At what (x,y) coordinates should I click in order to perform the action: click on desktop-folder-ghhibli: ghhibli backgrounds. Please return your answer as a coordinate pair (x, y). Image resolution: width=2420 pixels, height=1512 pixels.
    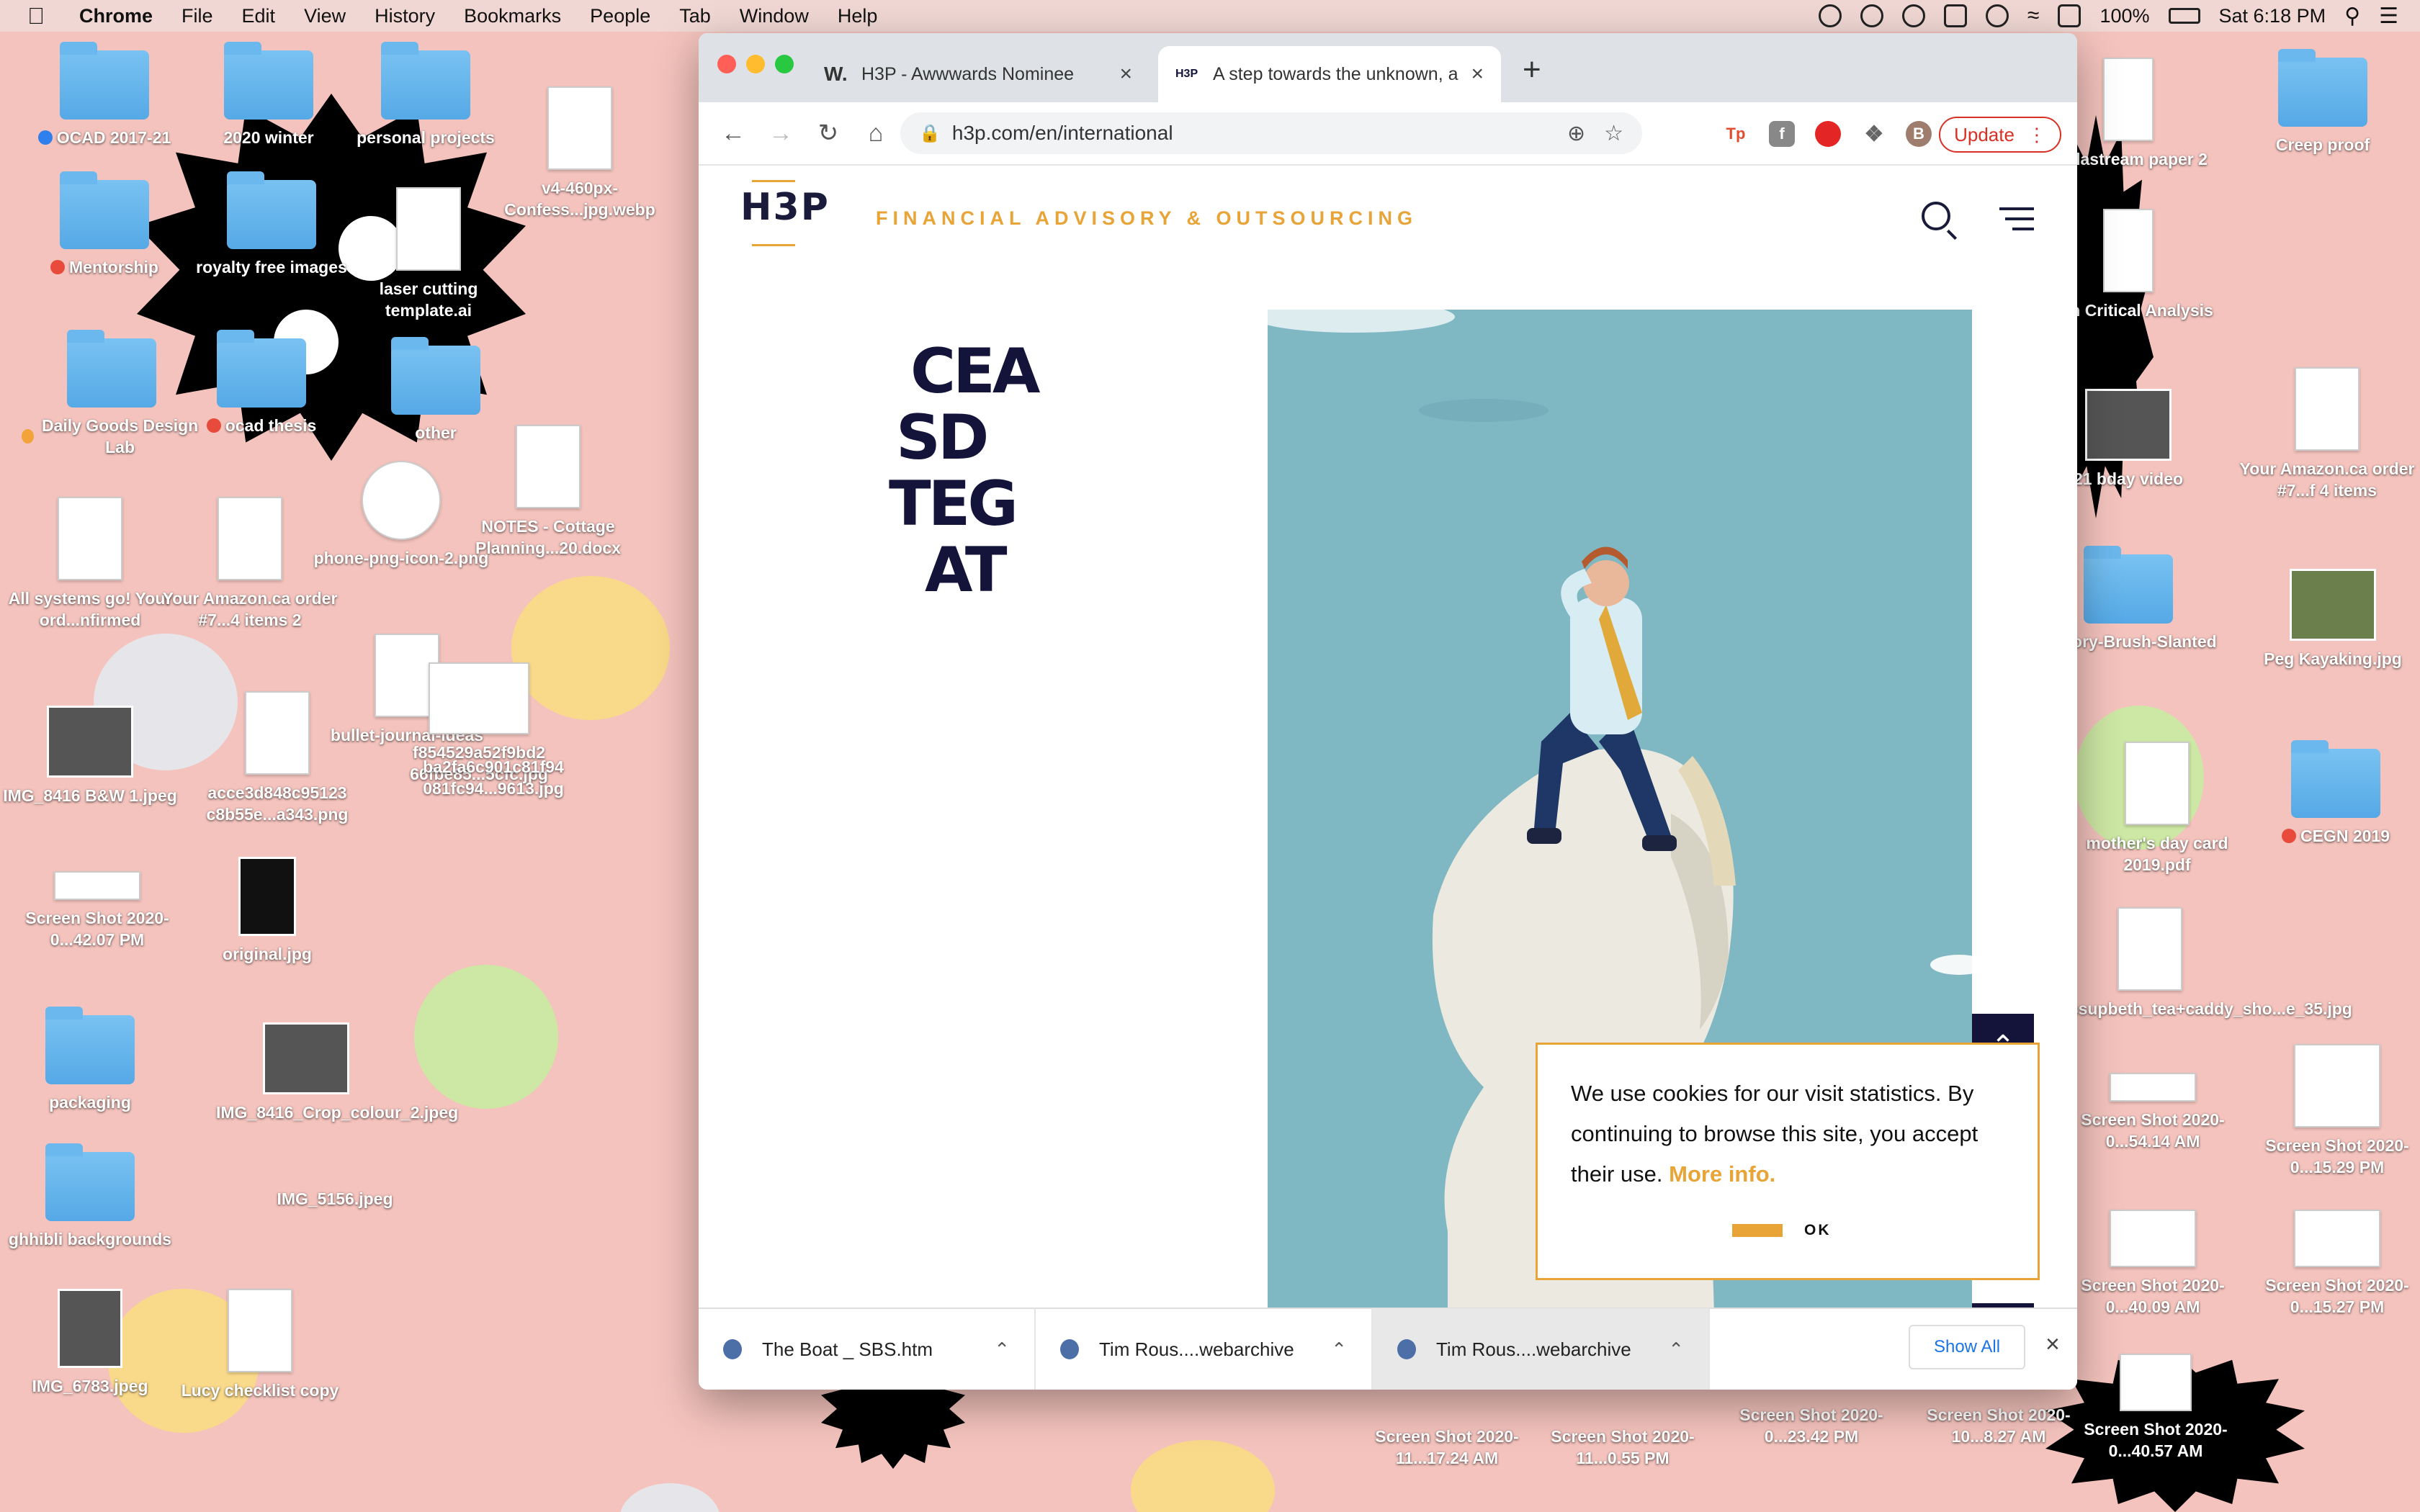
    Looking at the image, I should click on (90, 1196).